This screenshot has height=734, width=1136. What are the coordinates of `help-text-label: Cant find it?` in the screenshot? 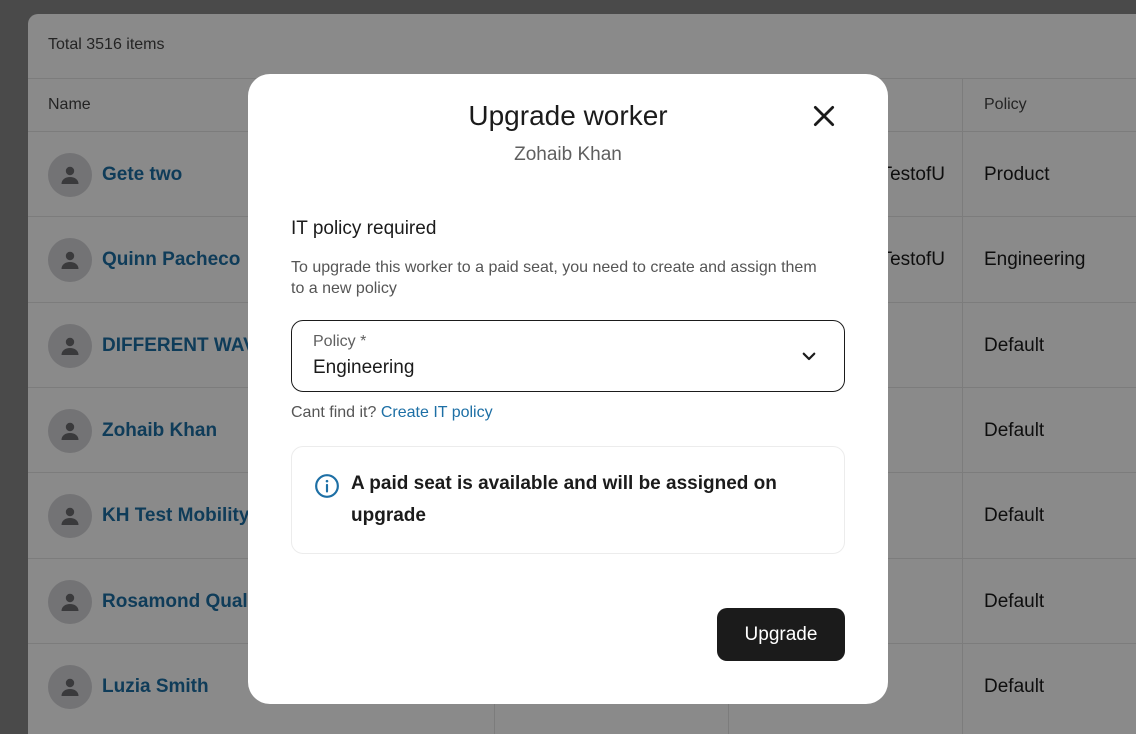 It's located at (334, 412).